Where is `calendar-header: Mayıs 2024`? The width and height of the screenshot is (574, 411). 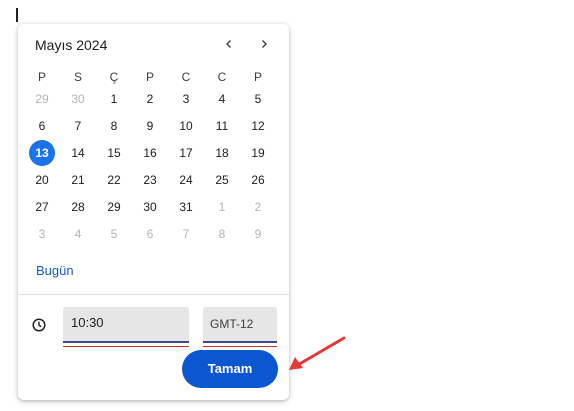
calendar-header: Mayıs 2024 is located at coordinates (153, 45).